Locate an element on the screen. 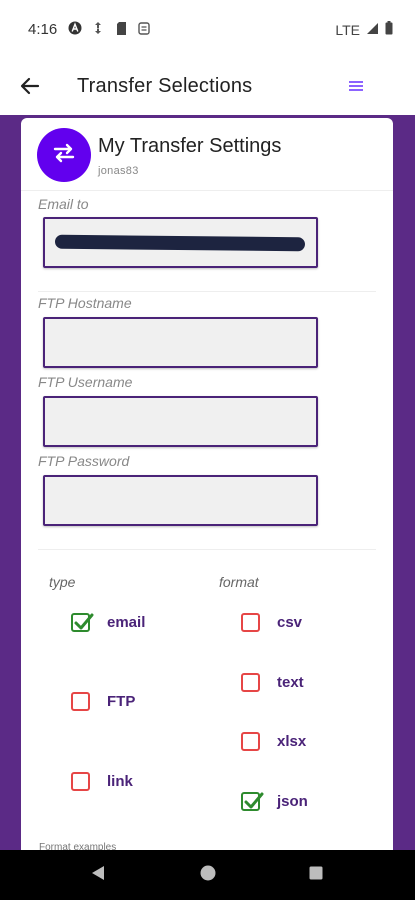 The height and width of the screenshot is (900, 415). sync-icon is located at coordinates (144, 28).